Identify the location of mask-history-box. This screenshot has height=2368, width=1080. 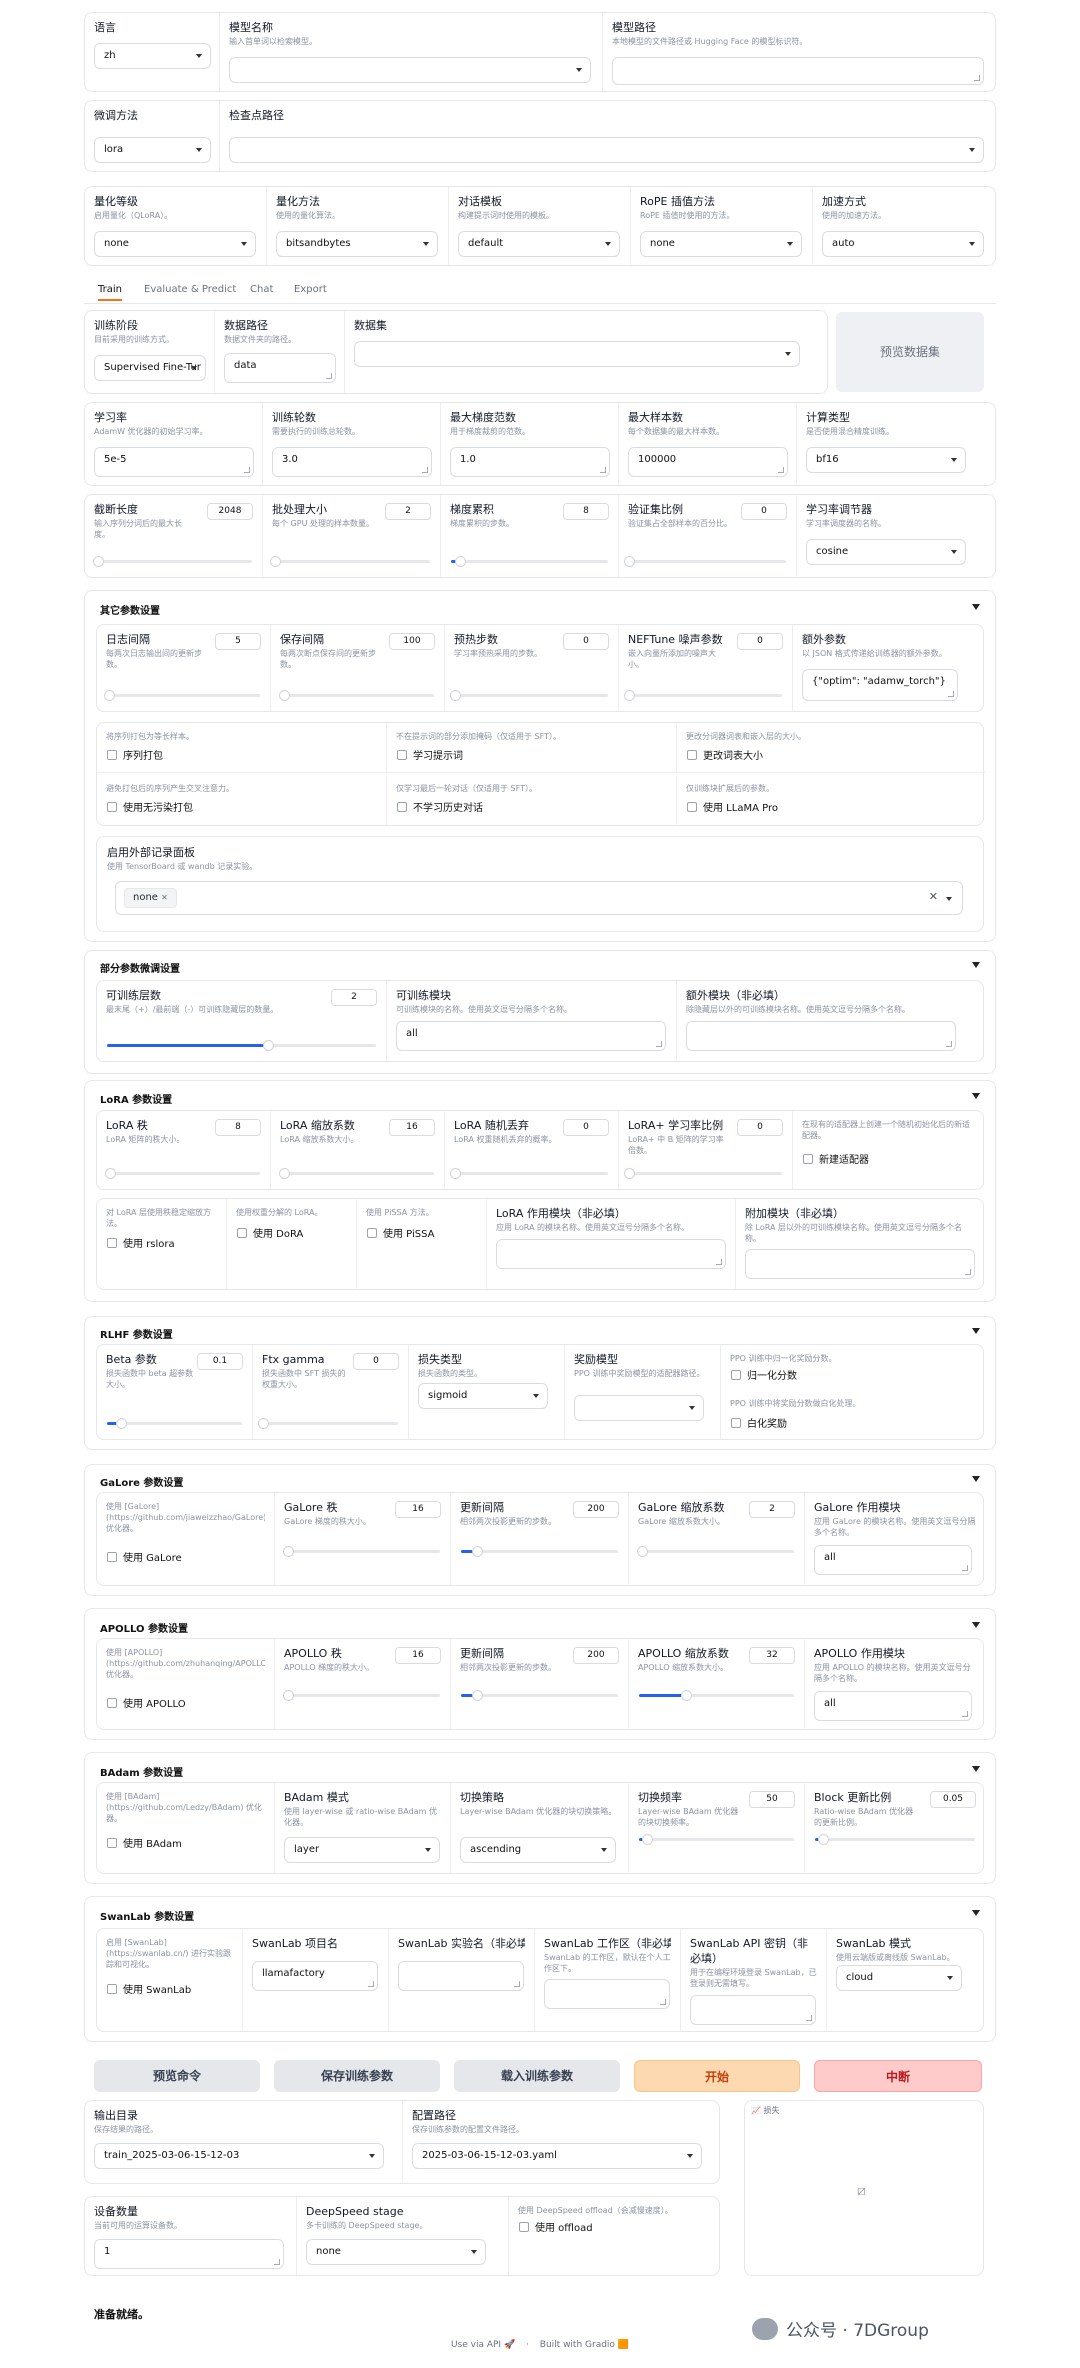
(402, 806).